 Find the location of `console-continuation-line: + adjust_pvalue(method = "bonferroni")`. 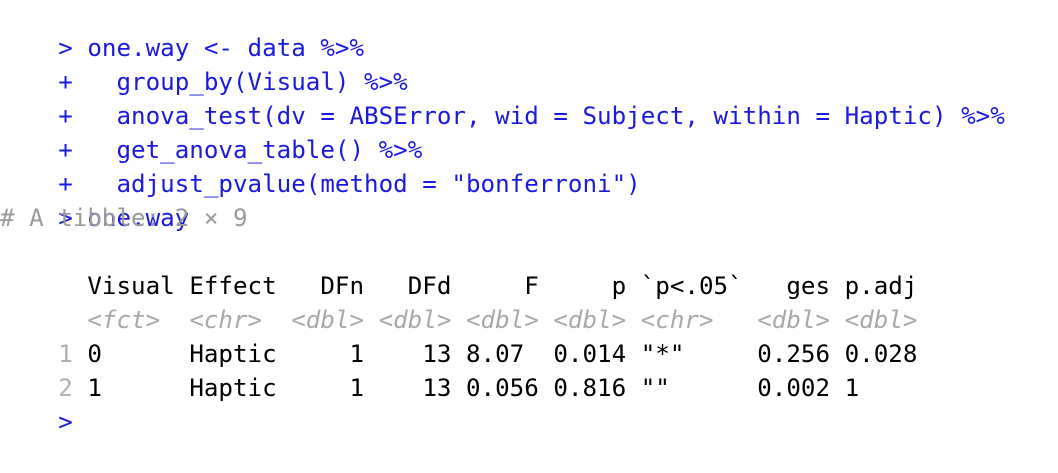

console-continuation-line: + adjust_pvalue(method = "bonferroni") is located at coordinates (320, 165).